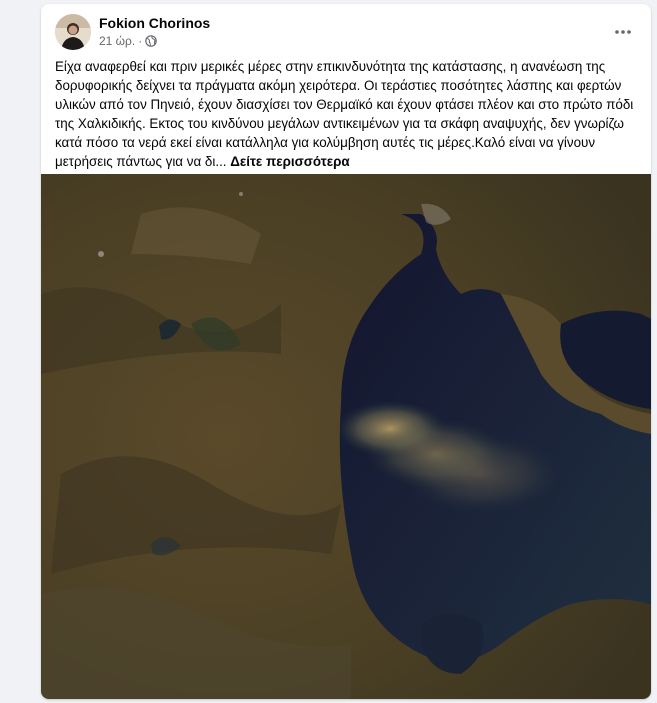 This screenshot has width=657, height=703. I want to click on see-more-link: Δείτε περισσότερα, so click(289, 161).